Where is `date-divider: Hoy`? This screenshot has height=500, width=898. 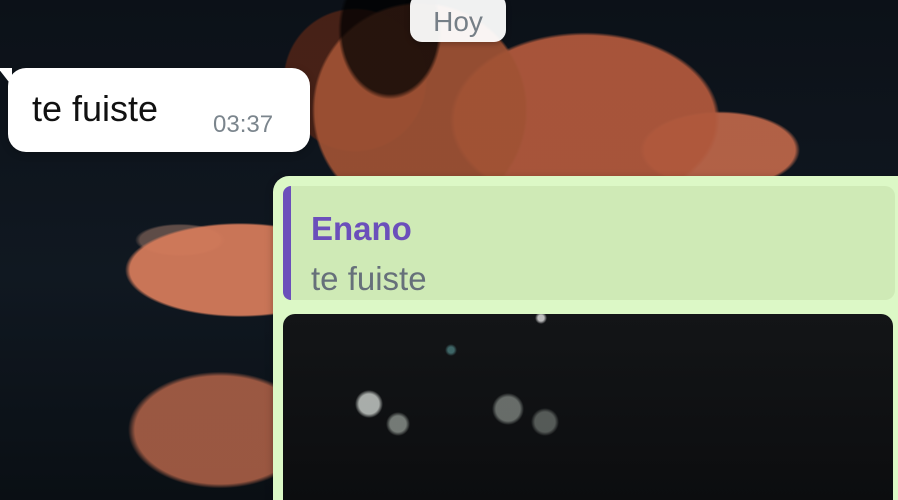 date-divider: Hoy is located at coordinates (458, 21).